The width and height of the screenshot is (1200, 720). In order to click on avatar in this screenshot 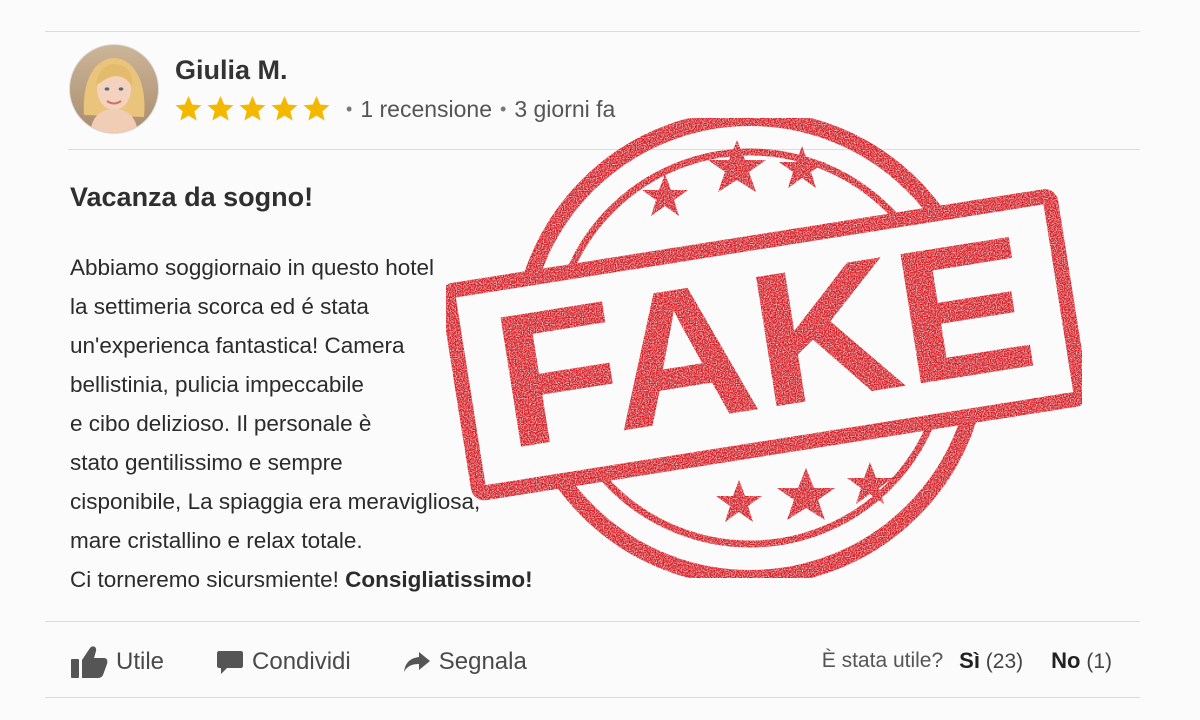, I will do `click(114, 89)`.